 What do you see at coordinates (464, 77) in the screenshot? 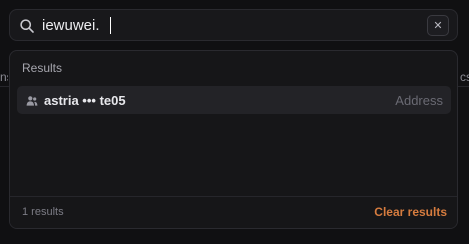
I see `background-tab-fragment-right: cs` at bounding box center [464, 77].